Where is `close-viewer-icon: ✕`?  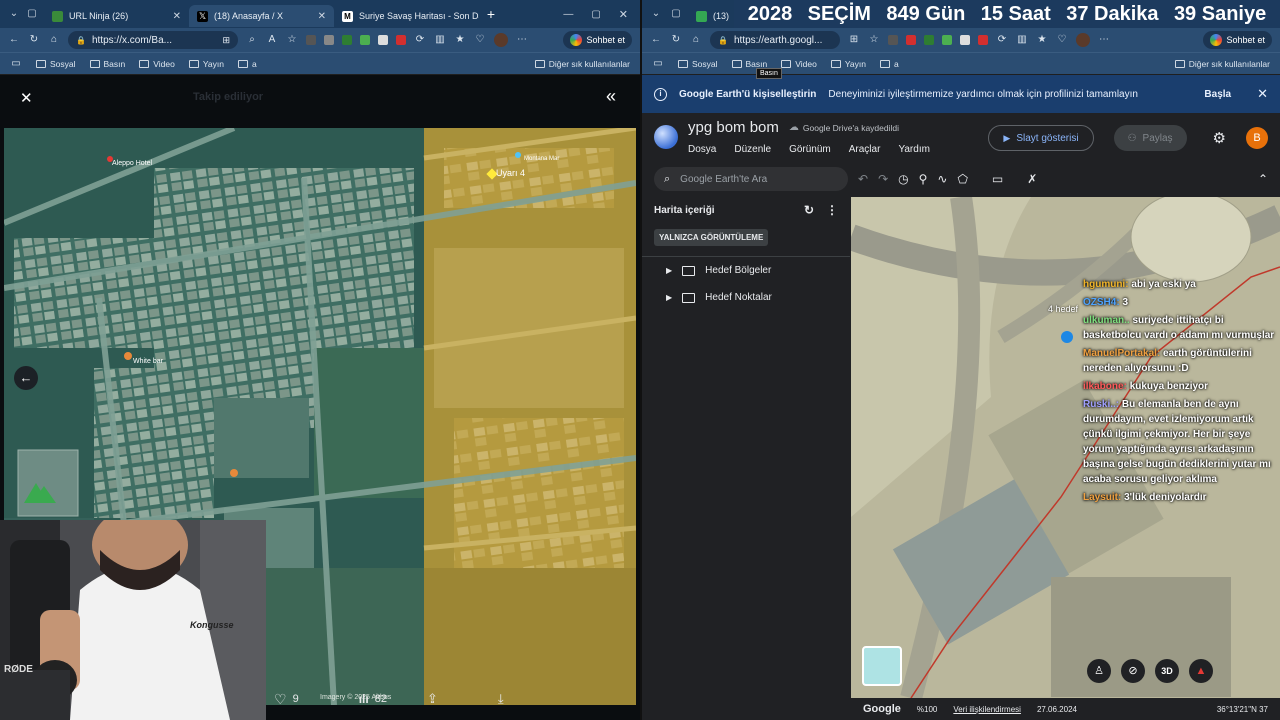
close-viewer-icon: ✕ is located at coordinates (26, 98).